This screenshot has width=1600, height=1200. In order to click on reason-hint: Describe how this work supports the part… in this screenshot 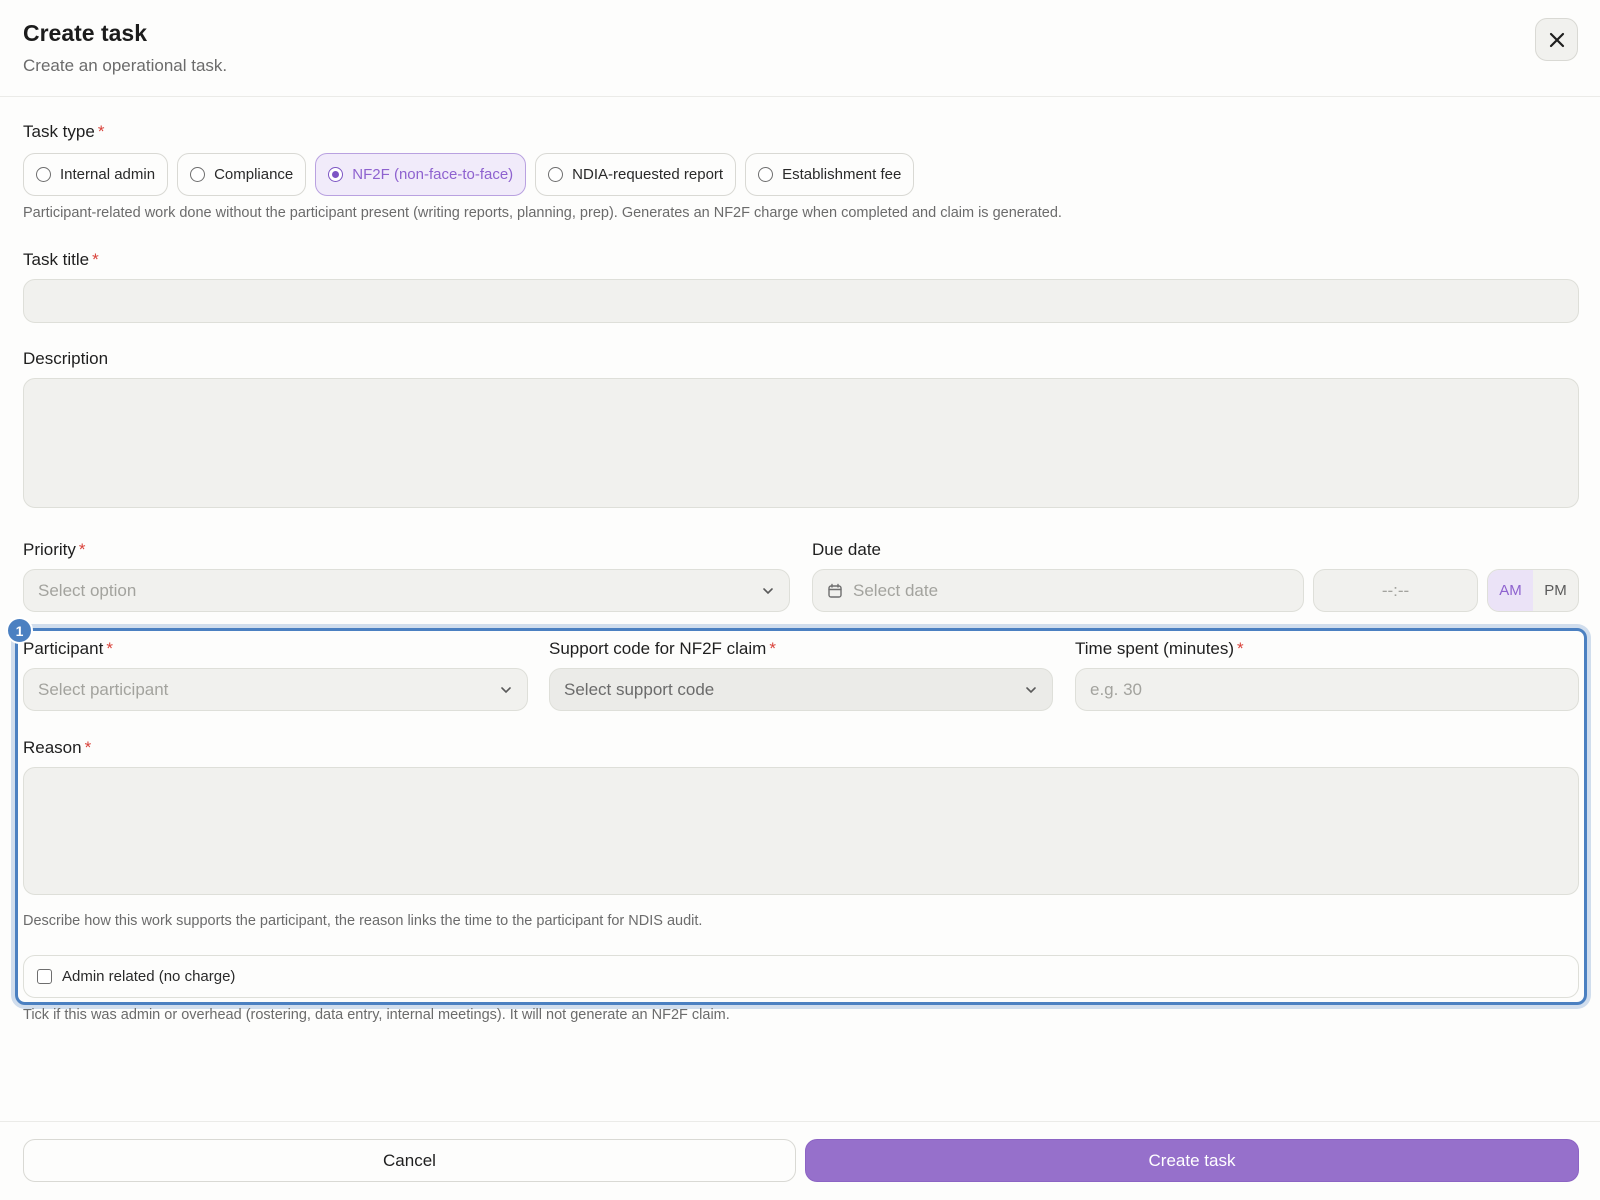, I will do `click(363, 921)`.